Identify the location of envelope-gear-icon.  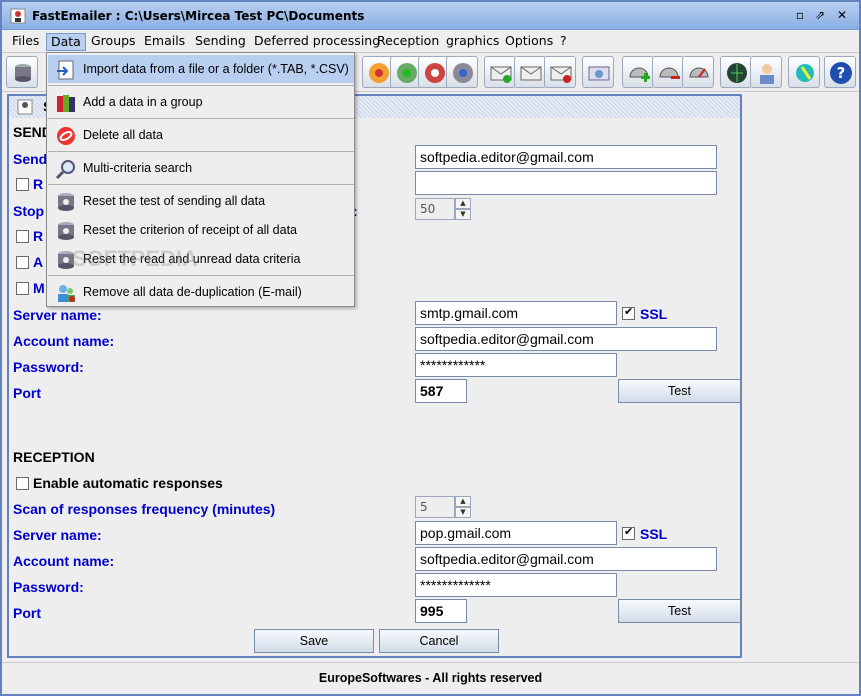
(599, 73).